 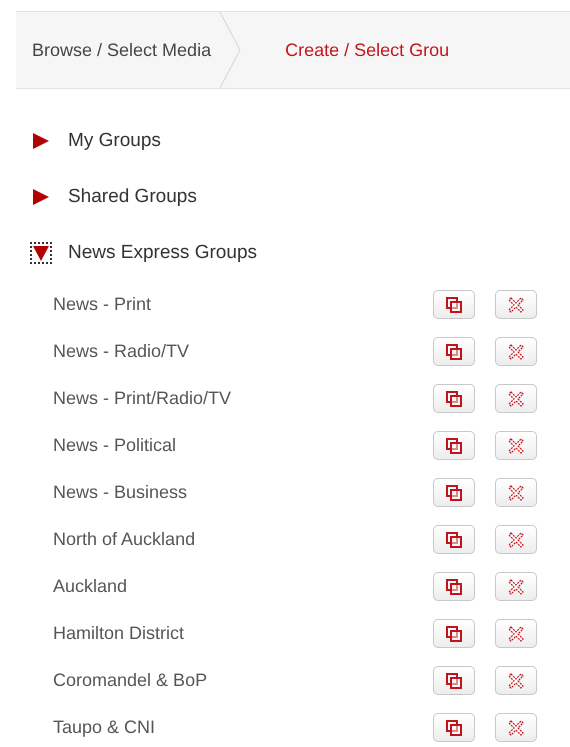 I want to click on group-label: News Express Groups, so click(x=163, y=253).